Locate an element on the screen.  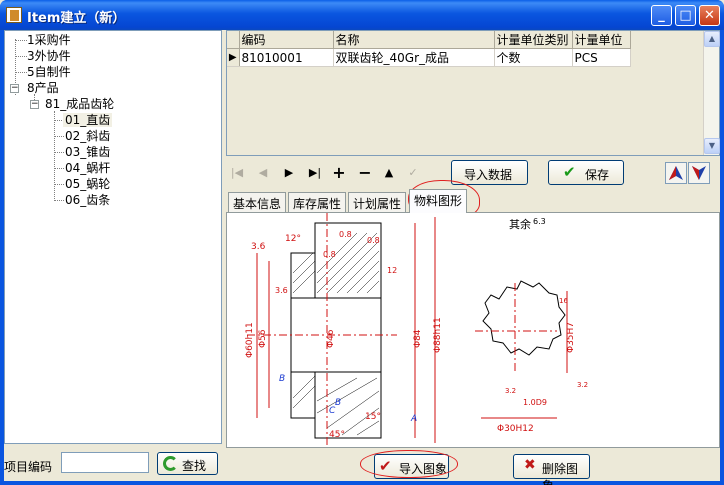
dim-label: Φ84 is located at coordinates (418, 338).